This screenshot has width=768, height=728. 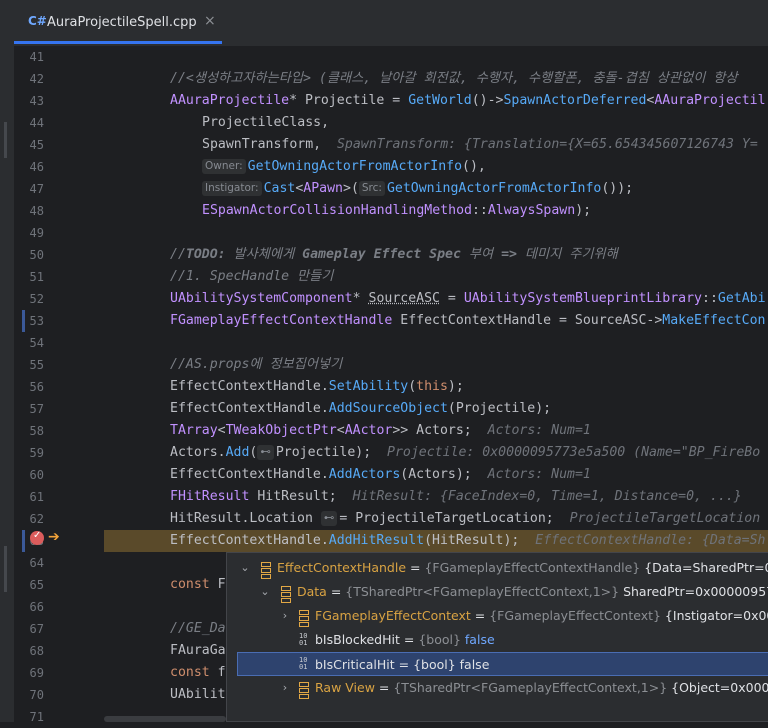 I want to click on line-number: 55, so click(x=29, y=365).